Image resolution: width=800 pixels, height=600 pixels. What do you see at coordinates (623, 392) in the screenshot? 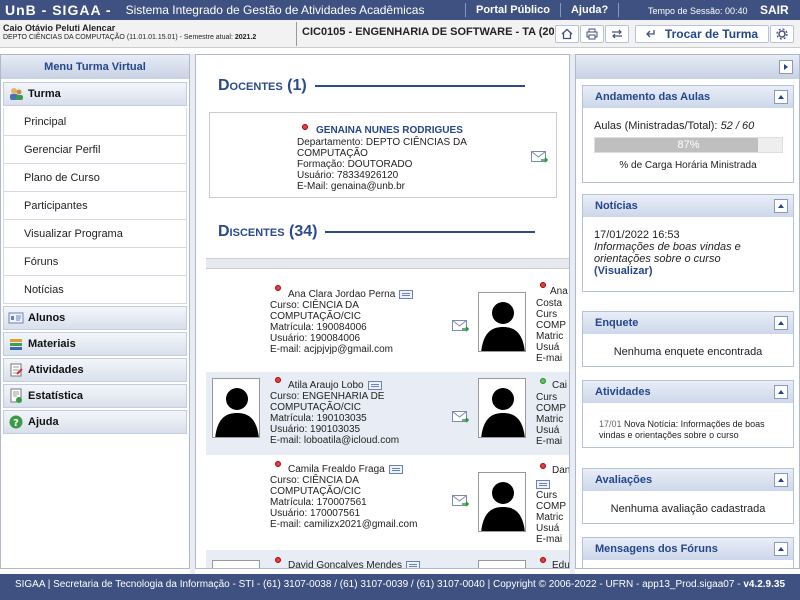
I see `panel-title: Atividades` at bounding box center [623, 392].